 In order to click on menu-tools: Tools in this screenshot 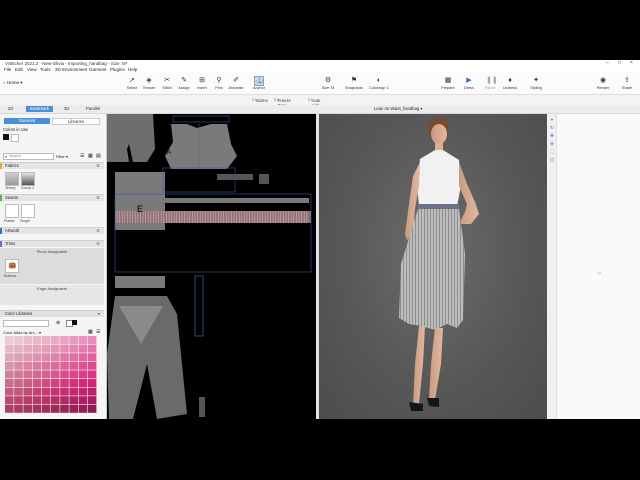, I will do `click(45, 69)`.